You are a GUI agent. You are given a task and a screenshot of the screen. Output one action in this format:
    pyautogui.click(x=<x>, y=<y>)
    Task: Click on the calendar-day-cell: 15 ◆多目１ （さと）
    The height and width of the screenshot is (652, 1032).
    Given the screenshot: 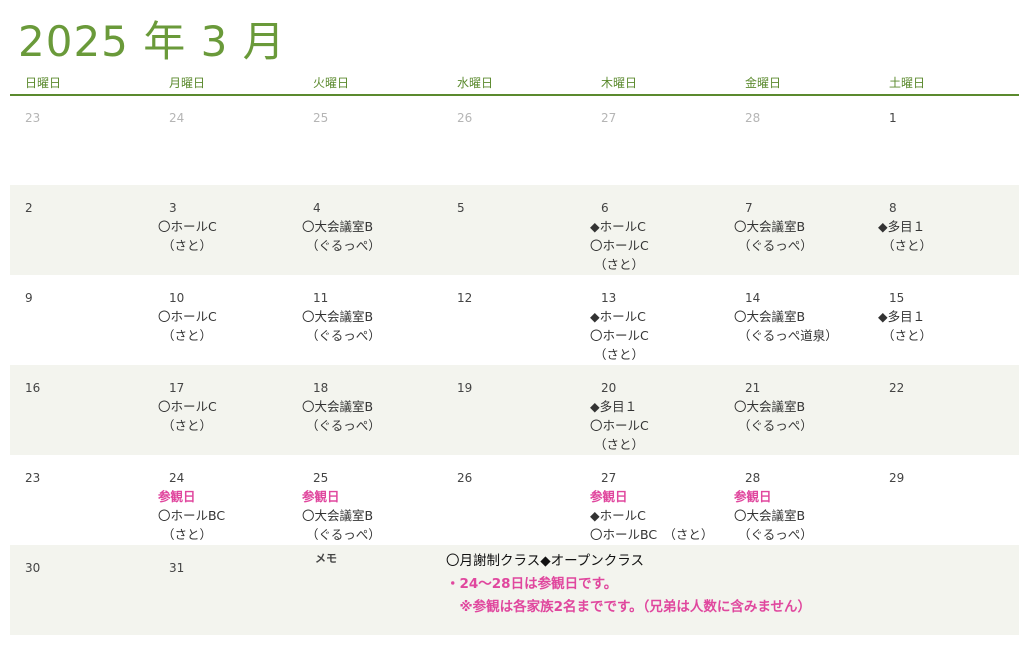 What is the action you would take?
    pyautogui.click(x=946, y=320)
    